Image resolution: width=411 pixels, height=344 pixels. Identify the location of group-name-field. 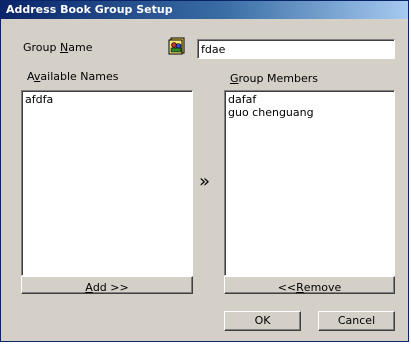
(296, 49).